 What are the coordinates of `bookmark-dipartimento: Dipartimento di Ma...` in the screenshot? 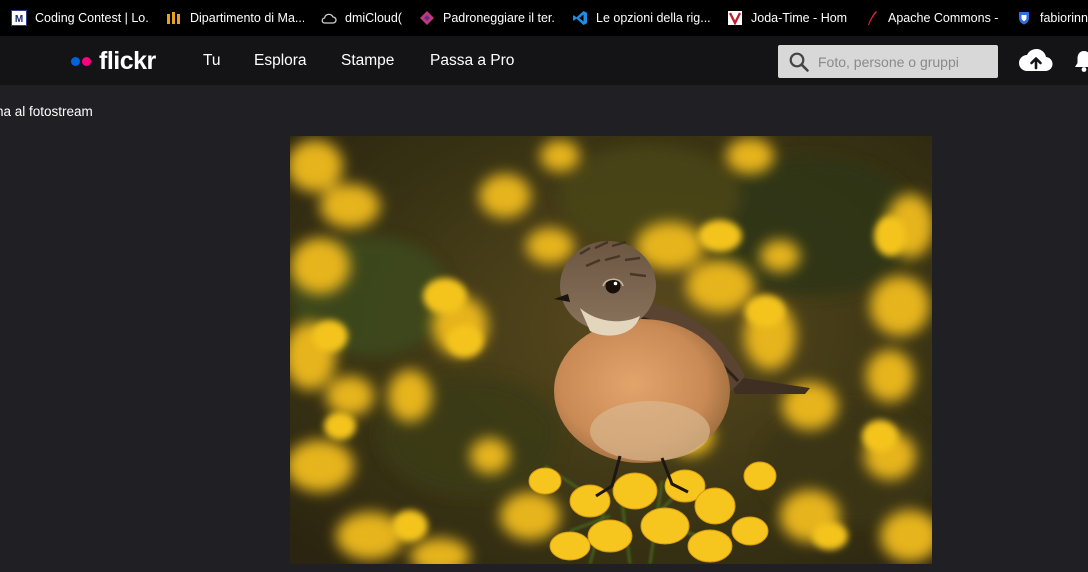 It's located at (232, 18).